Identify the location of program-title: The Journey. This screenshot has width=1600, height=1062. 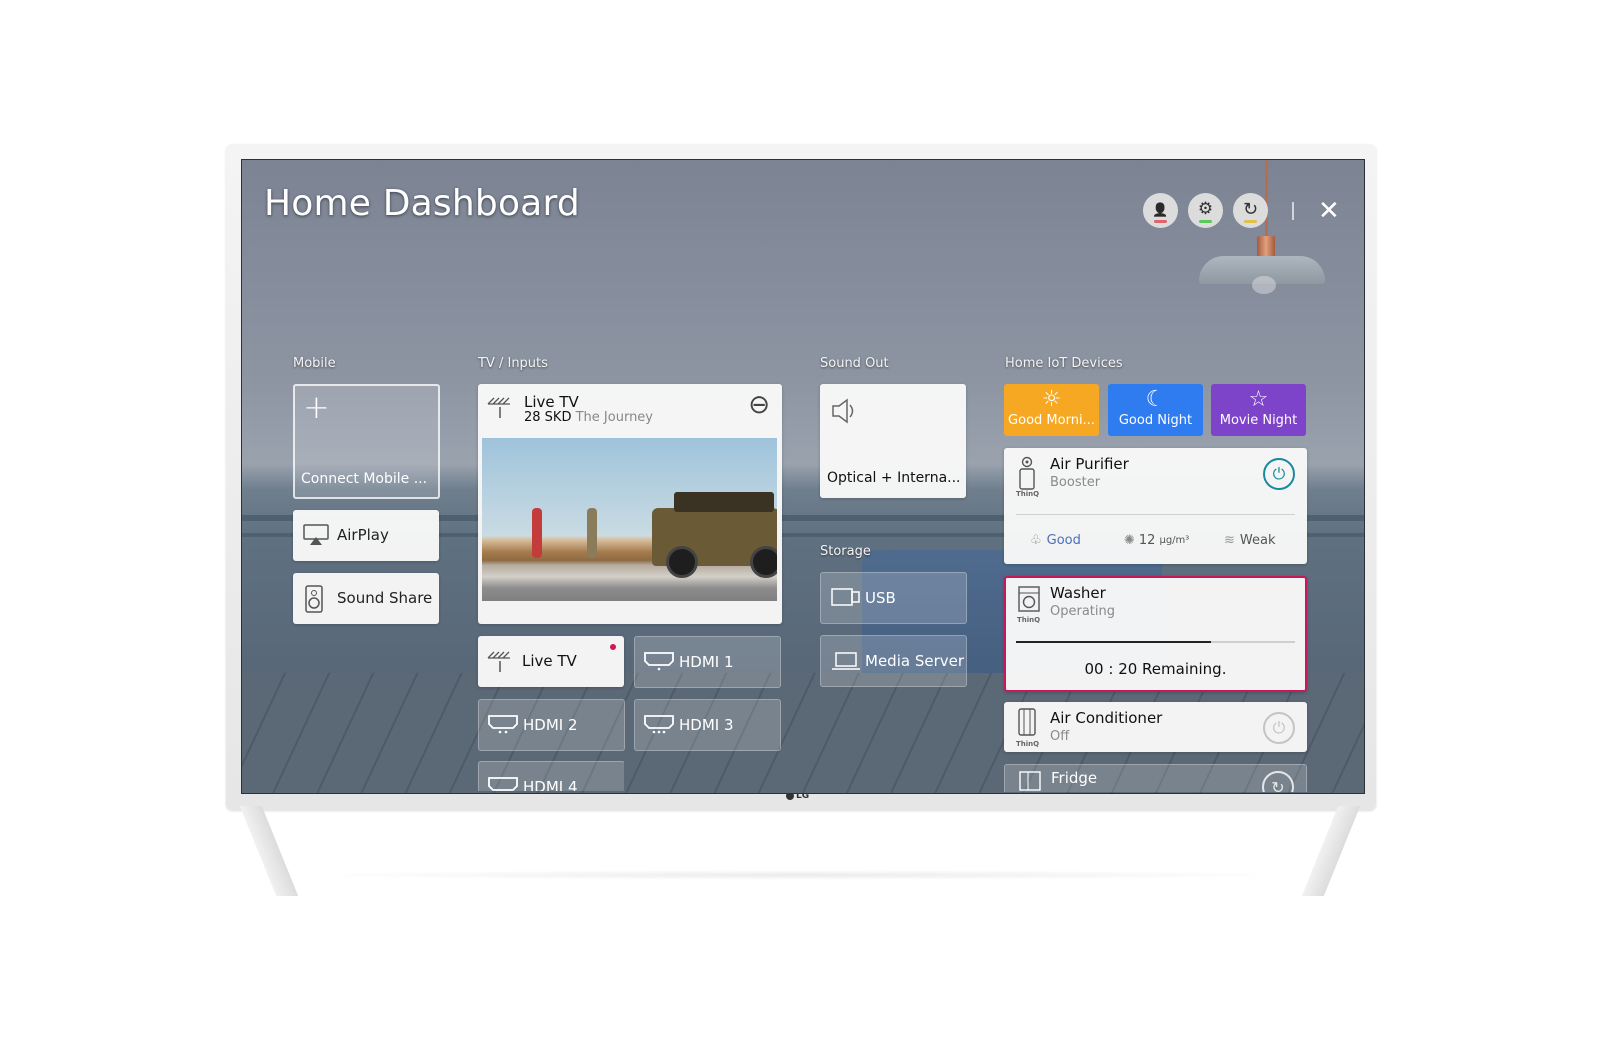
(614, 417).